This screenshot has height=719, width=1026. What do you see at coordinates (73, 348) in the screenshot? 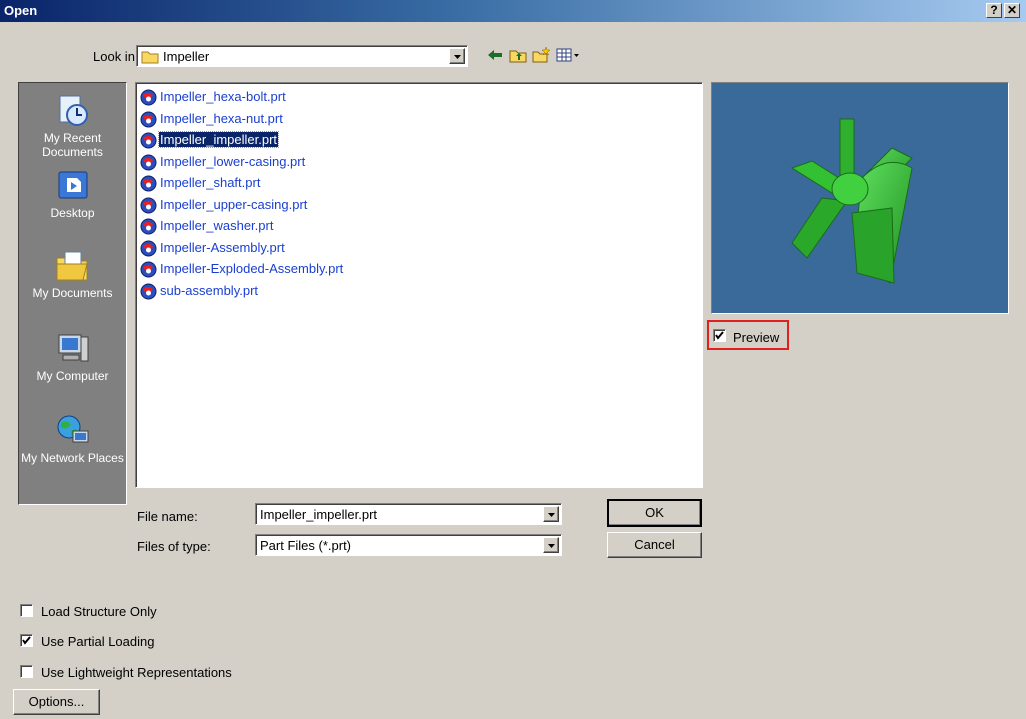
I see `my-computer-icon` at bounding box center [73, 348].